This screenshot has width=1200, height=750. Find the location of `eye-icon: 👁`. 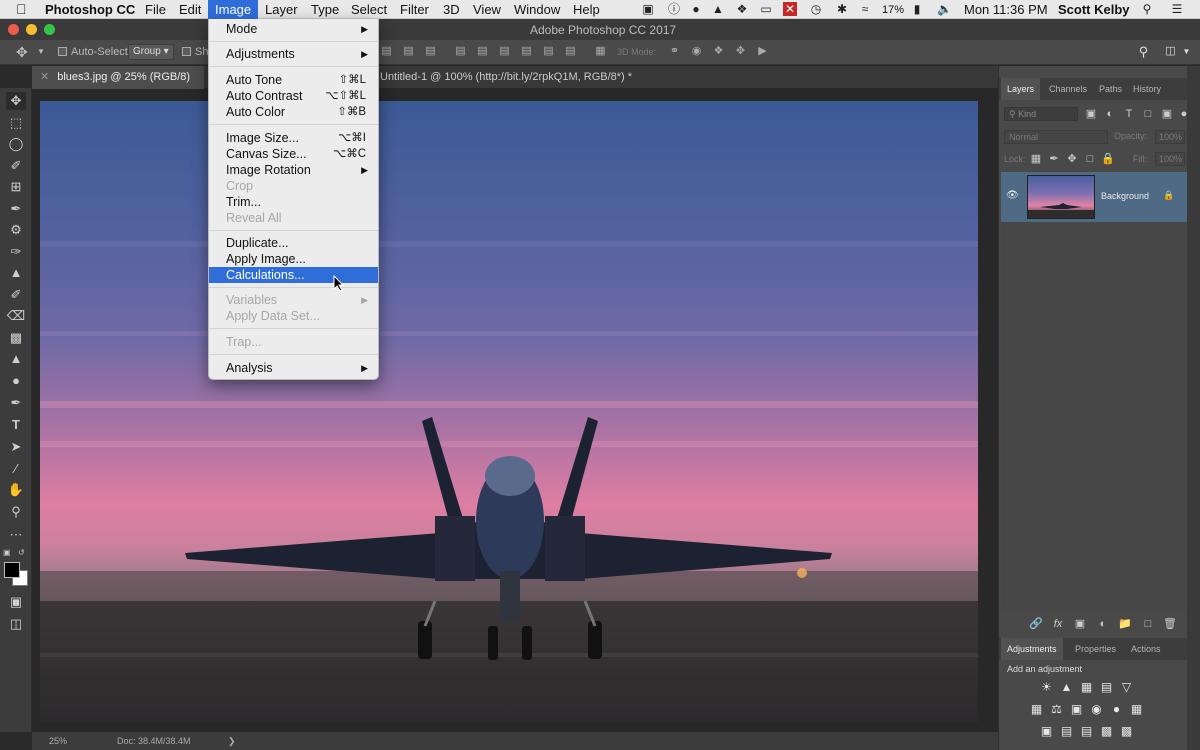

eye-icon: 👁 is located at coordinates (1012, 195).